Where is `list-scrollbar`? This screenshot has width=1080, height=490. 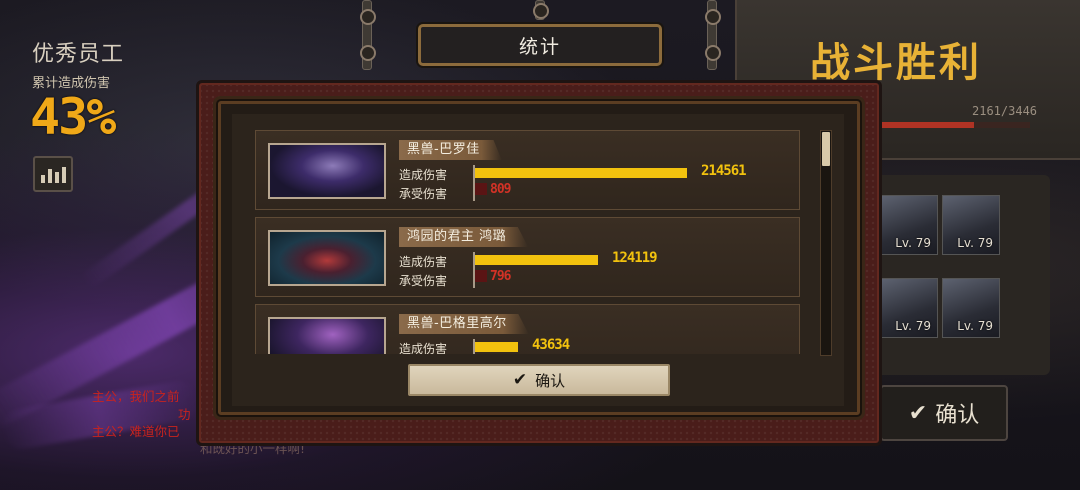
list-scrollbar is located at coordinates (826, 243).